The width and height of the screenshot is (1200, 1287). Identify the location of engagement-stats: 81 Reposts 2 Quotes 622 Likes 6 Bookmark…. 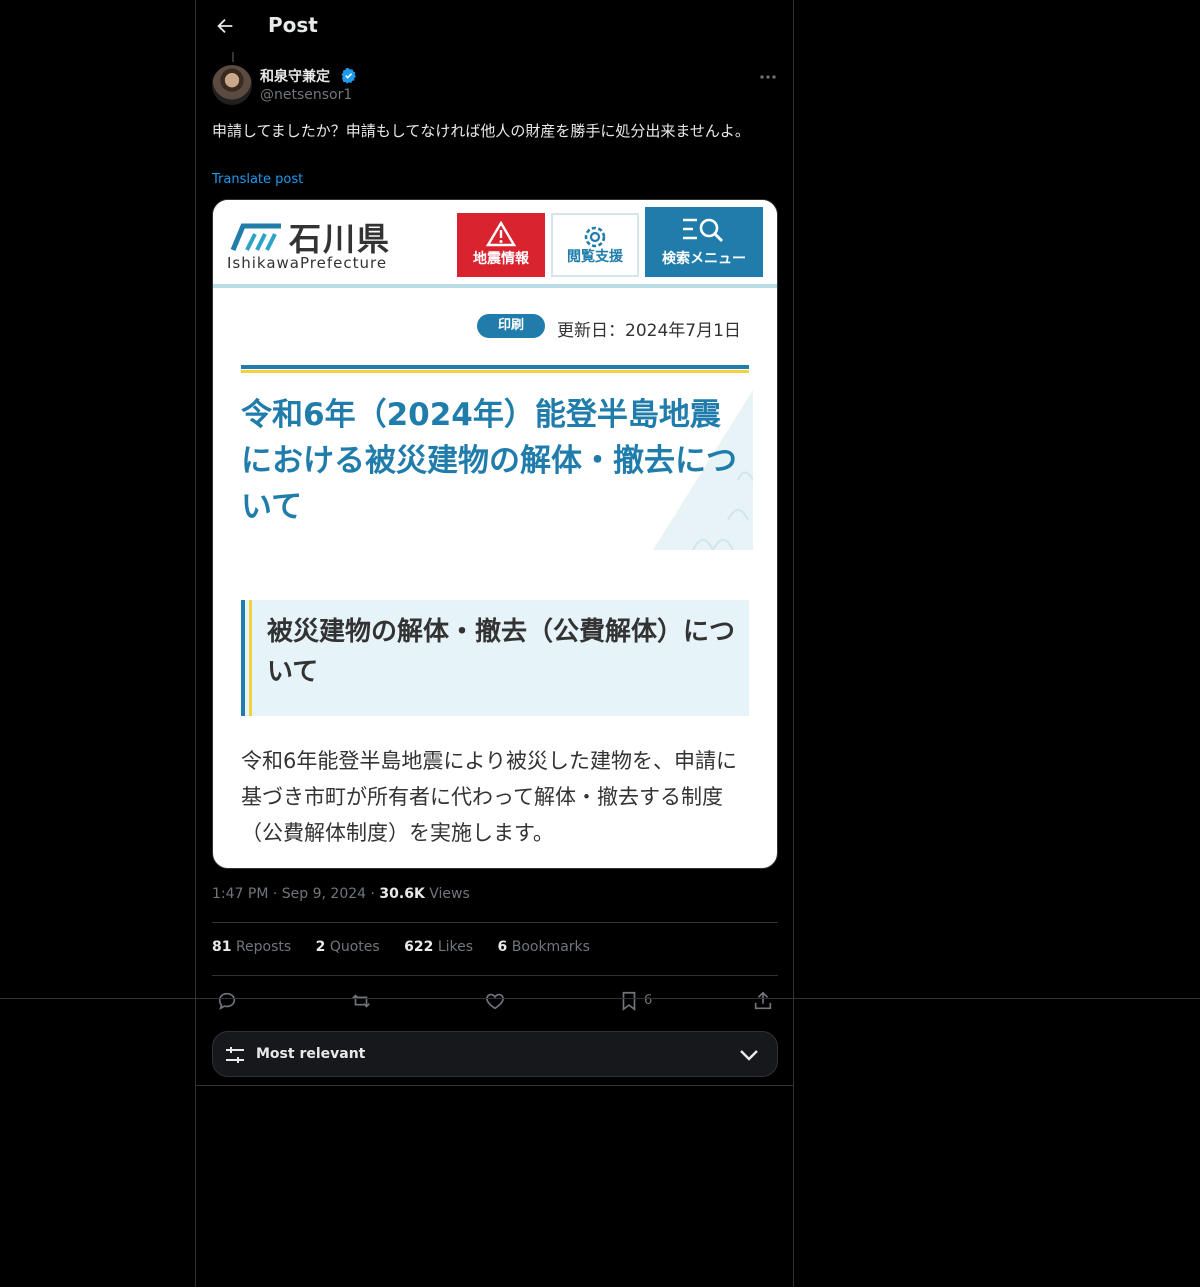
(411, 947).